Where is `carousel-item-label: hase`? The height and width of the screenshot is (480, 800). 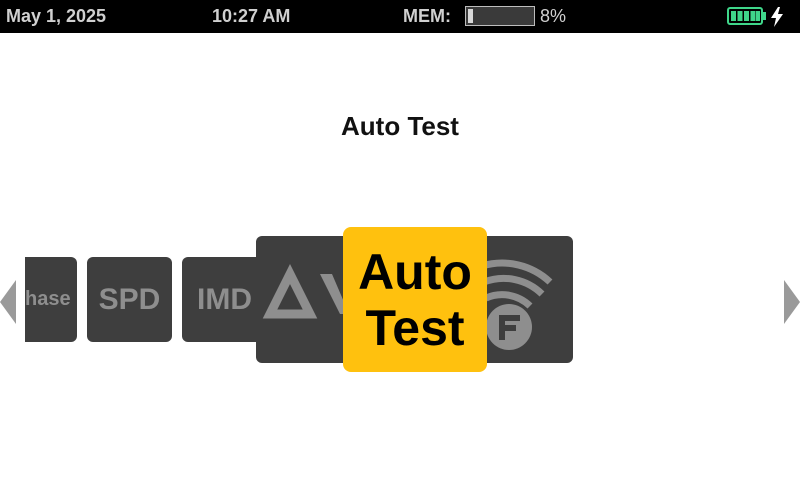
carousel-item-label: hase is located at coordinates (48, 299).